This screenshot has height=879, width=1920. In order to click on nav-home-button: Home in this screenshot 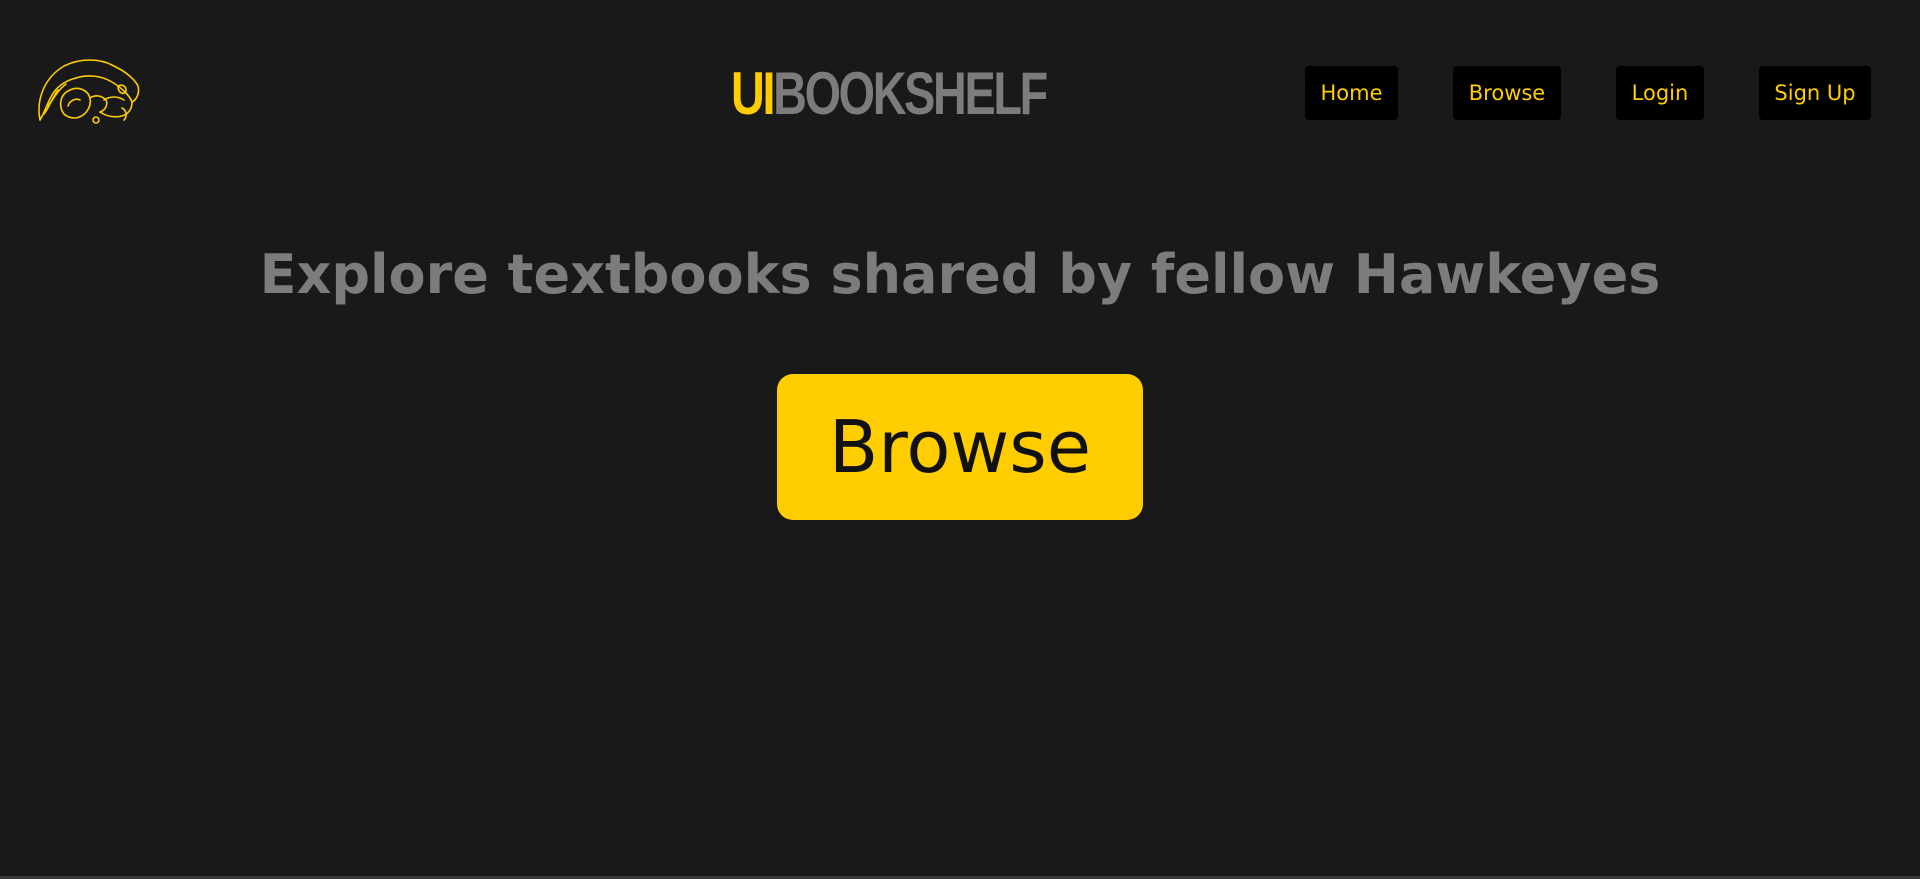, I will do `click(1351, 93)`.